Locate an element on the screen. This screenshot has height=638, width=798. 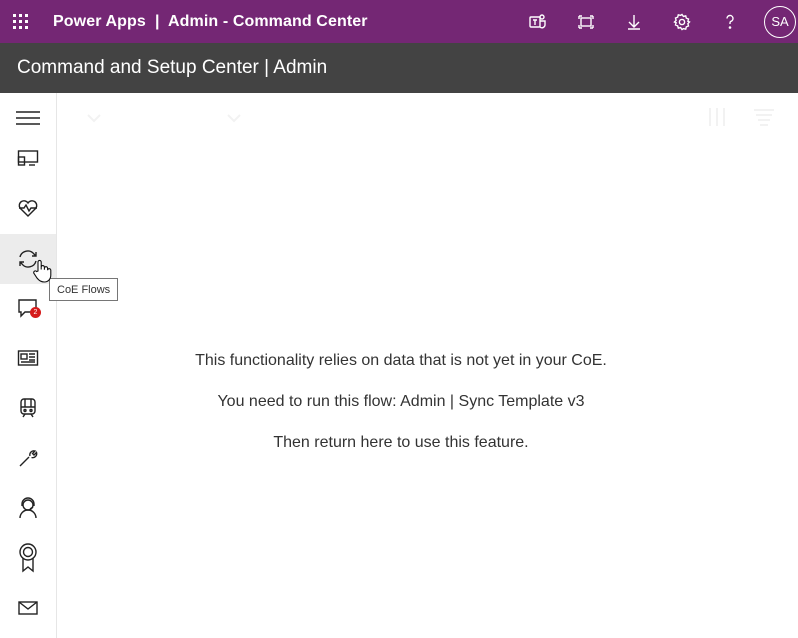
heart-pulse-icon is located at coordinates (28, 208).